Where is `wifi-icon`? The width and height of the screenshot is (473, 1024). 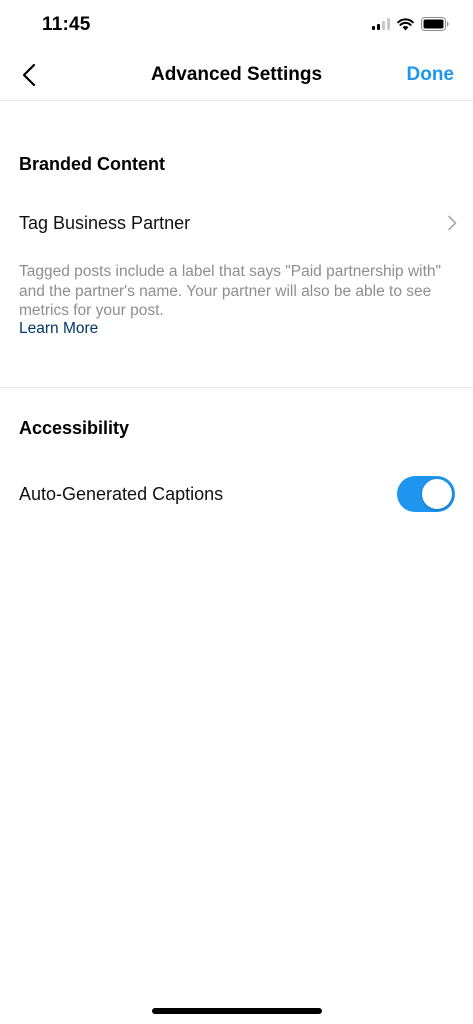 wifi-icon is located at coordinates (405, 23).